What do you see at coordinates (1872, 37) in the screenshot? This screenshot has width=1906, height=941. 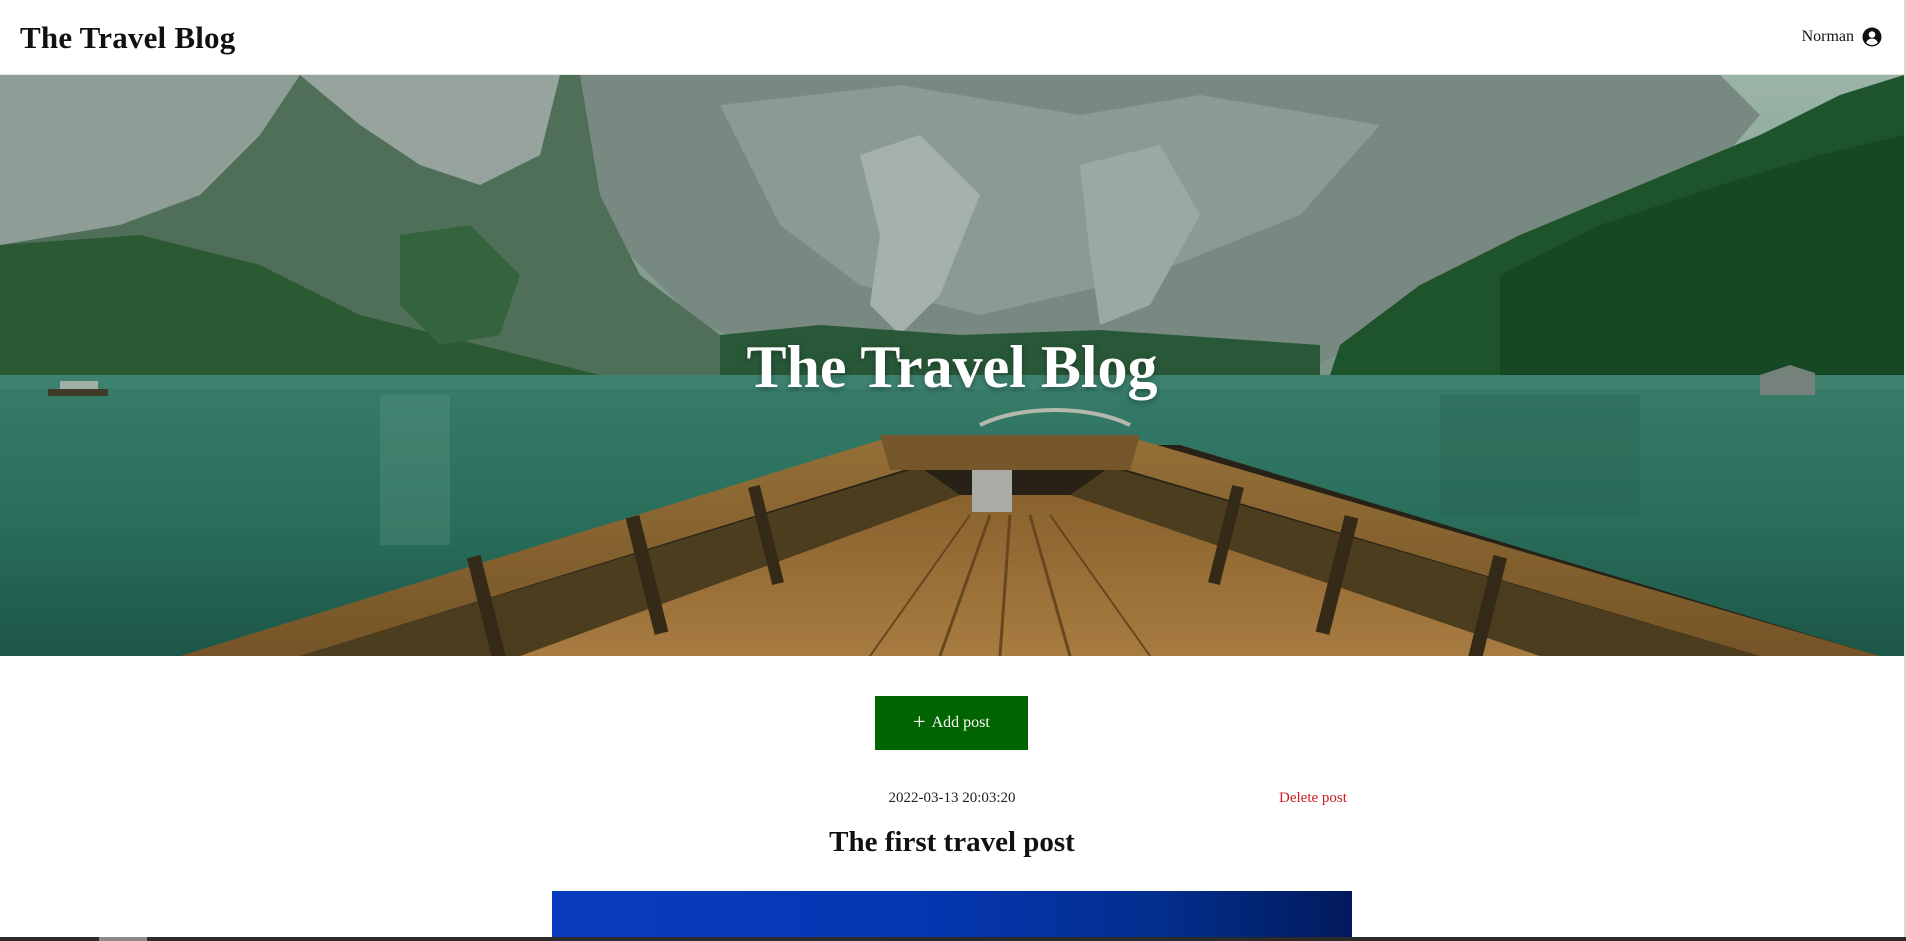 I see `user-circle-icon` at bounding box center [1872, 37].